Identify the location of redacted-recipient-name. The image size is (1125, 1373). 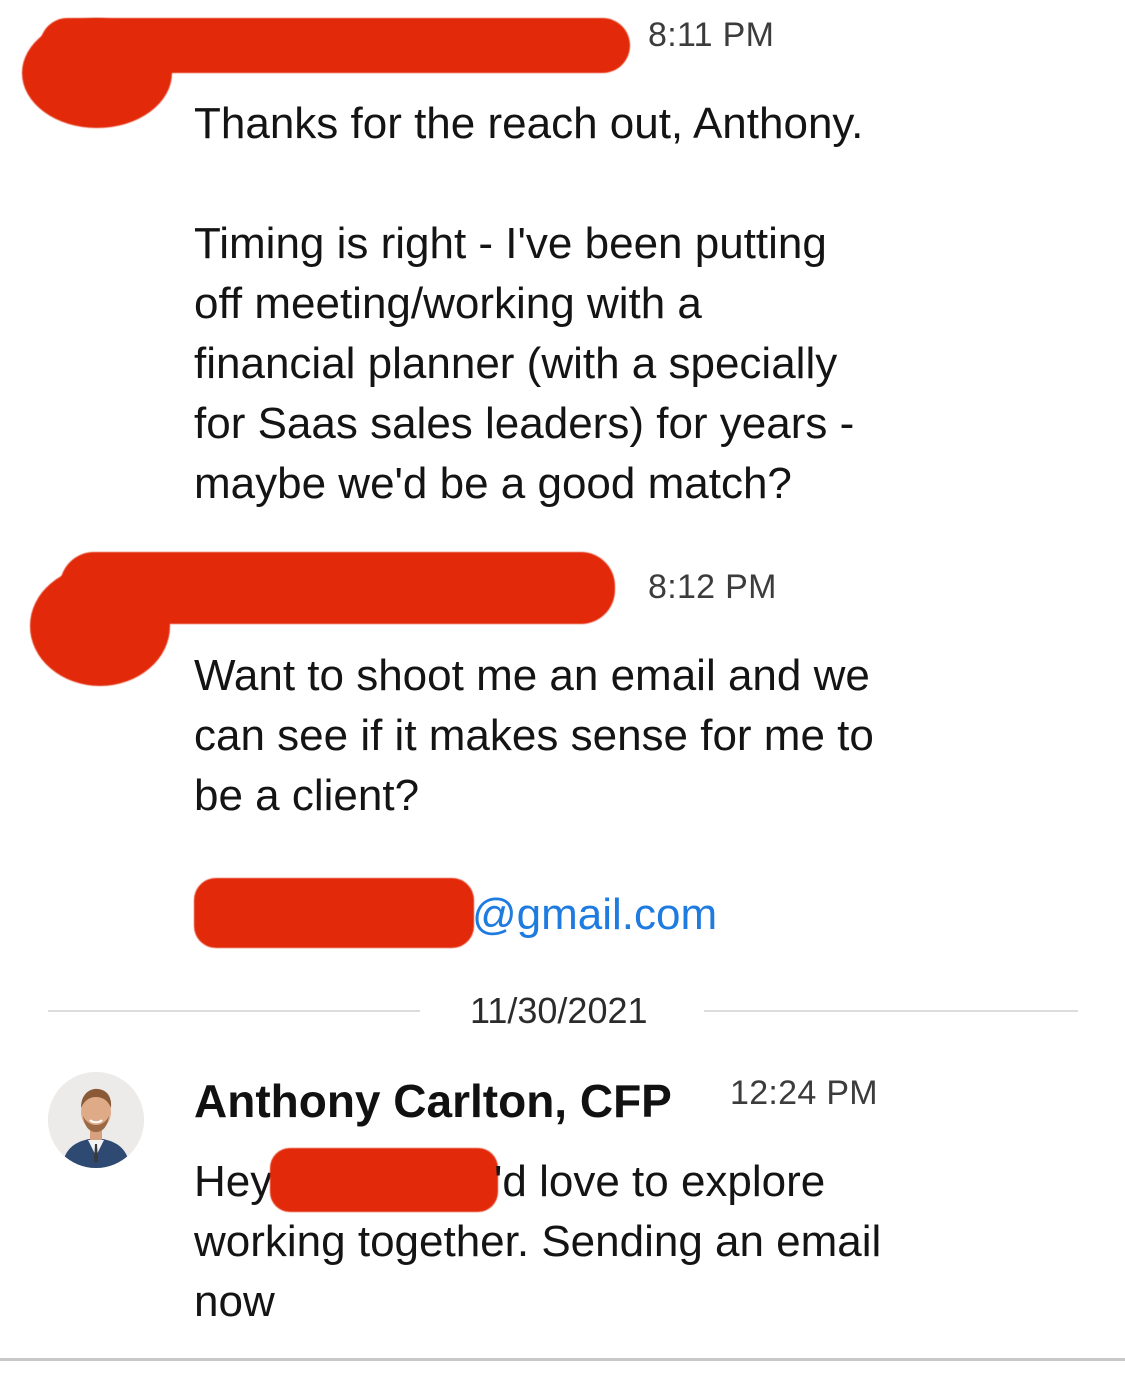
(384, 1180).